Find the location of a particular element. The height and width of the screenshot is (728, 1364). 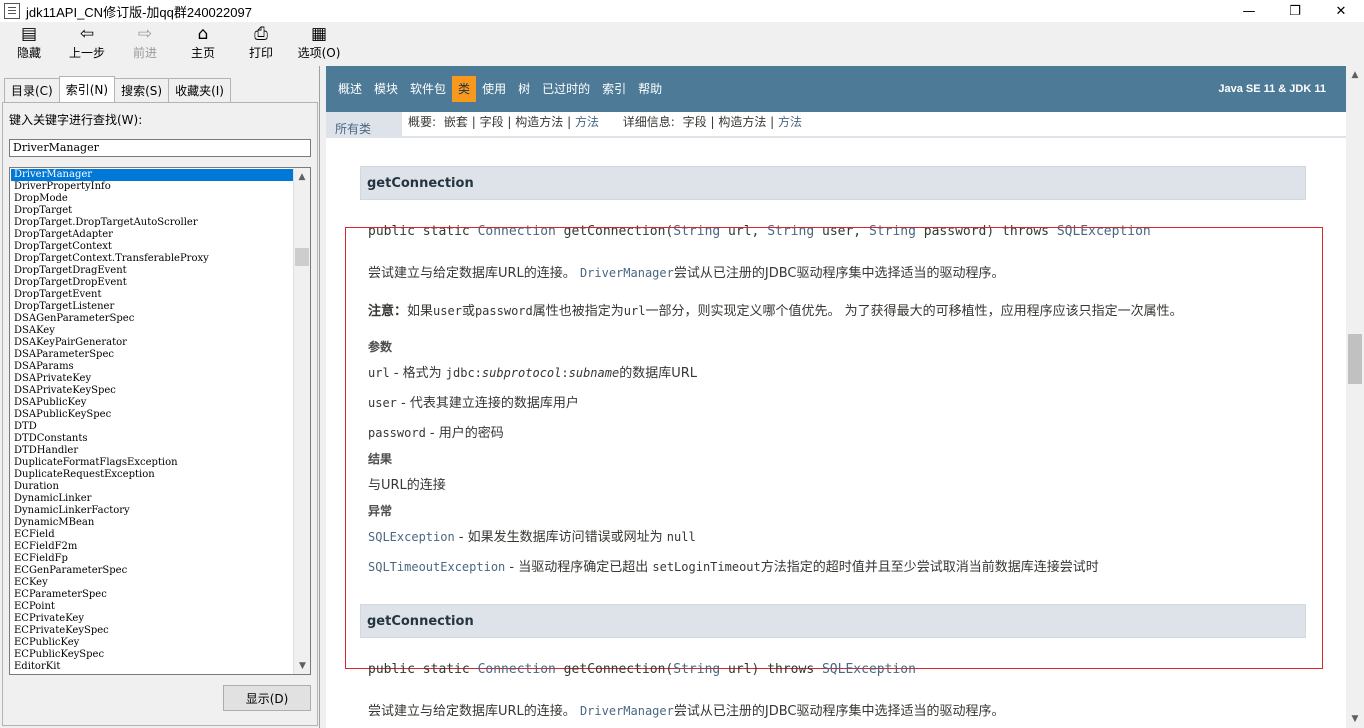

doc-scrollbar: ▲ ▼ is located at coordinates (1355, 397).